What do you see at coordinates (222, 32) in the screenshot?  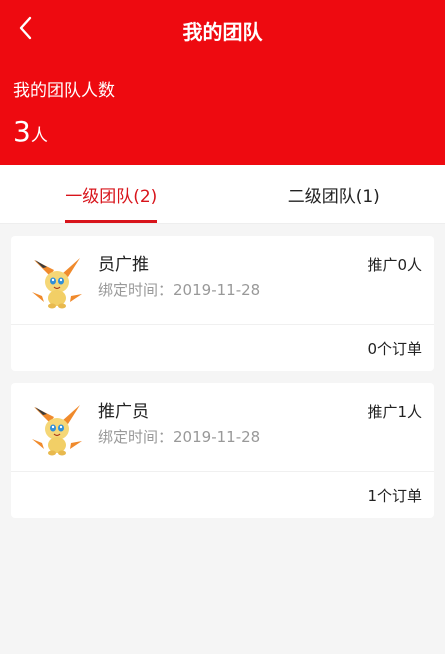 I see `page-title: 我的团队` at bounding box center [222, 32].